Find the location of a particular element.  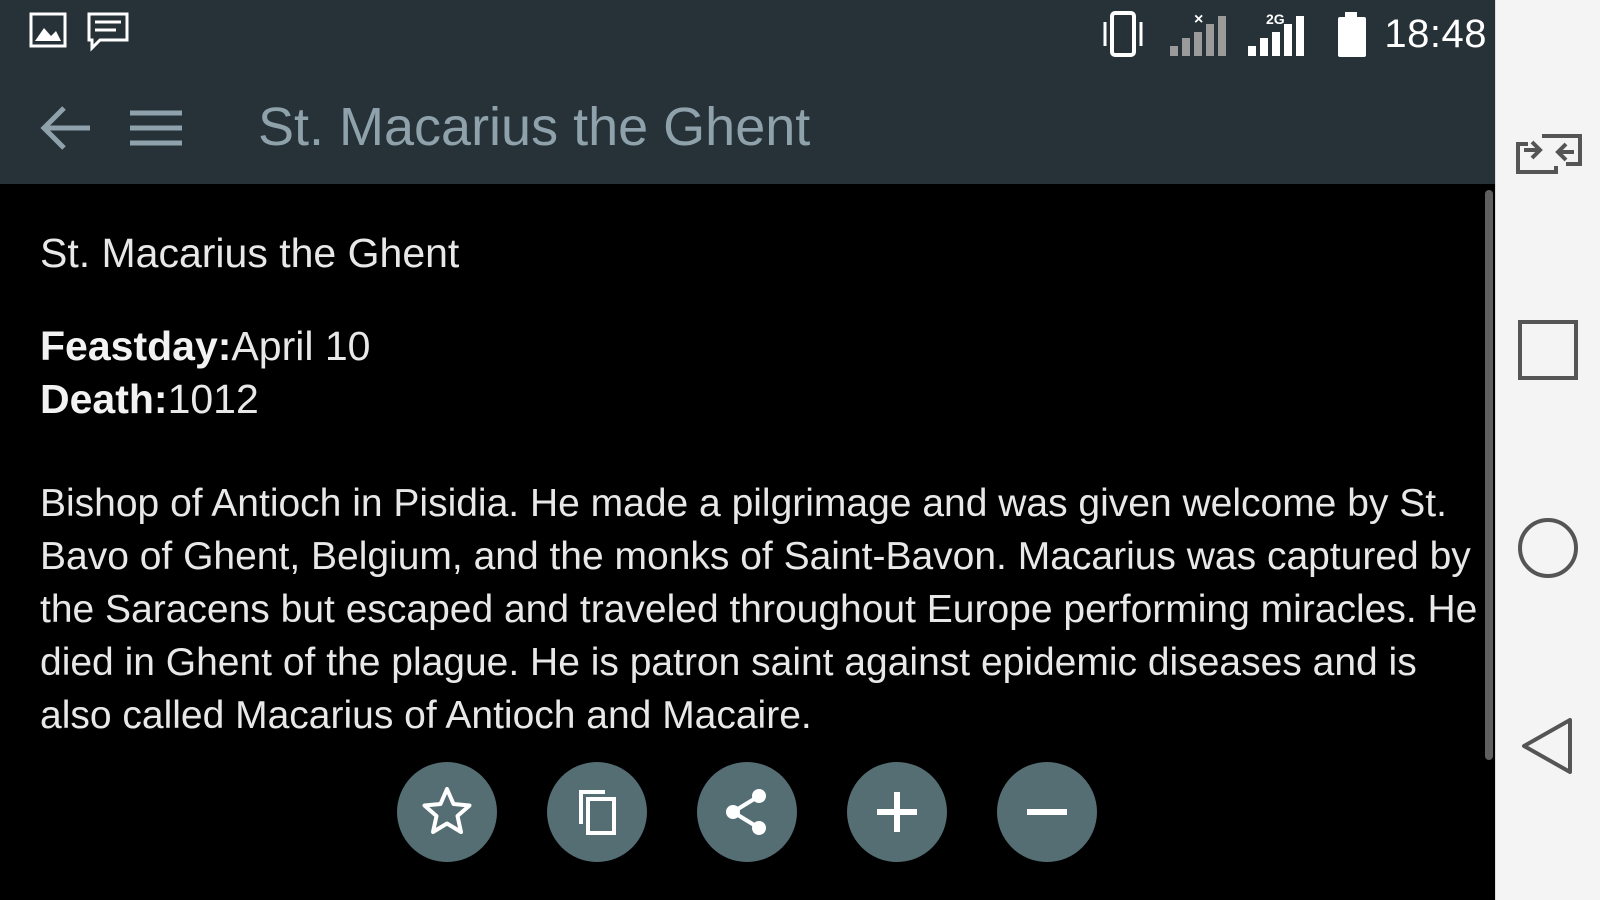

share-button is located at coordinates (747, 812).